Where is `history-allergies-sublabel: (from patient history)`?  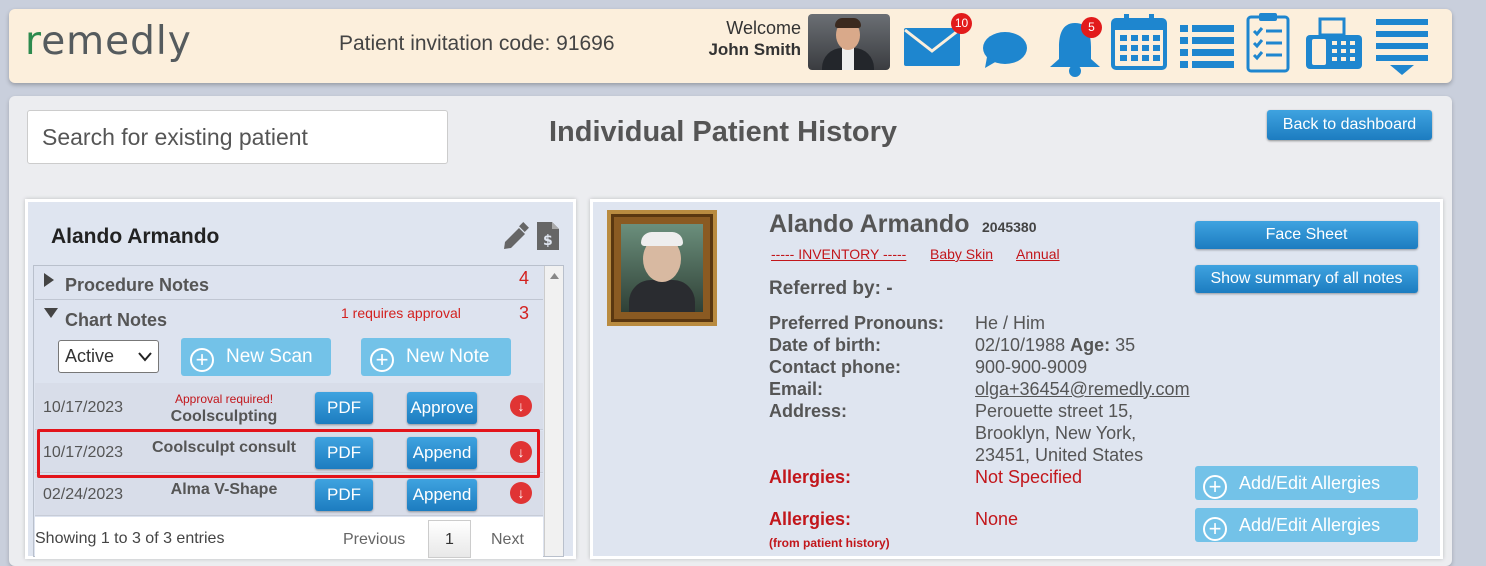 history-allergies-sublabel: (from patient history) is located at coordinates (829, 543).